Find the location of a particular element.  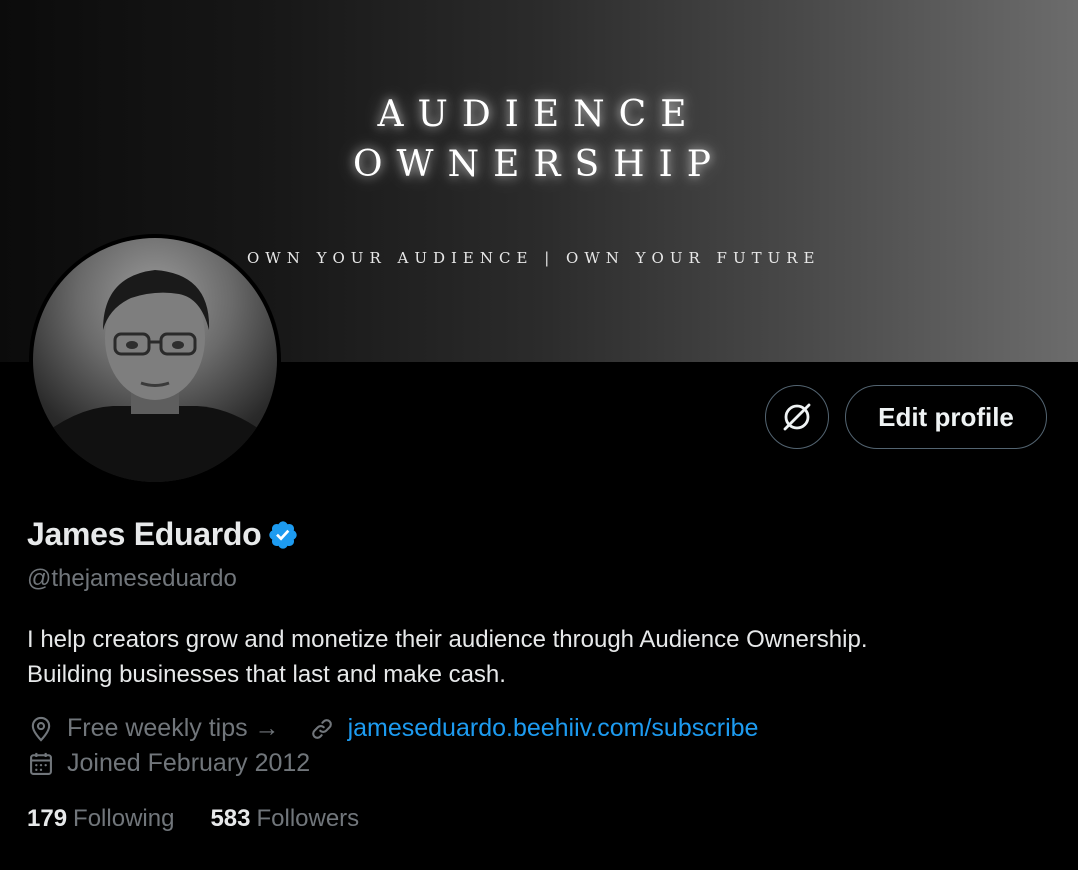

followers-link: 583 Followers is located at coordinates (284, 819).